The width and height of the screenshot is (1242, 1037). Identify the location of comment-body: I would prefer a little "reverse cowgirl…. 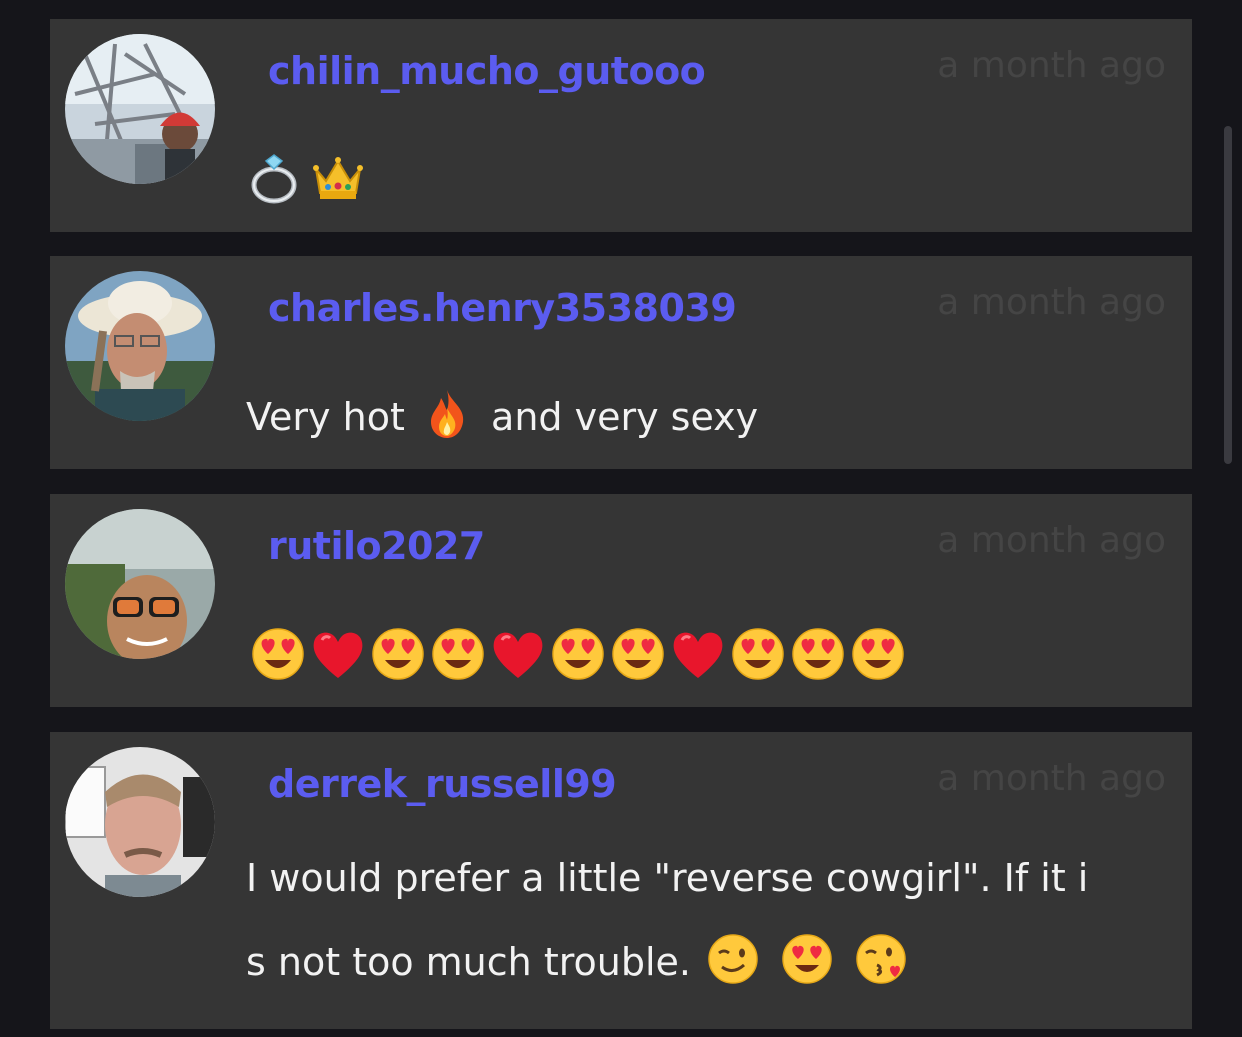
(706, 920).